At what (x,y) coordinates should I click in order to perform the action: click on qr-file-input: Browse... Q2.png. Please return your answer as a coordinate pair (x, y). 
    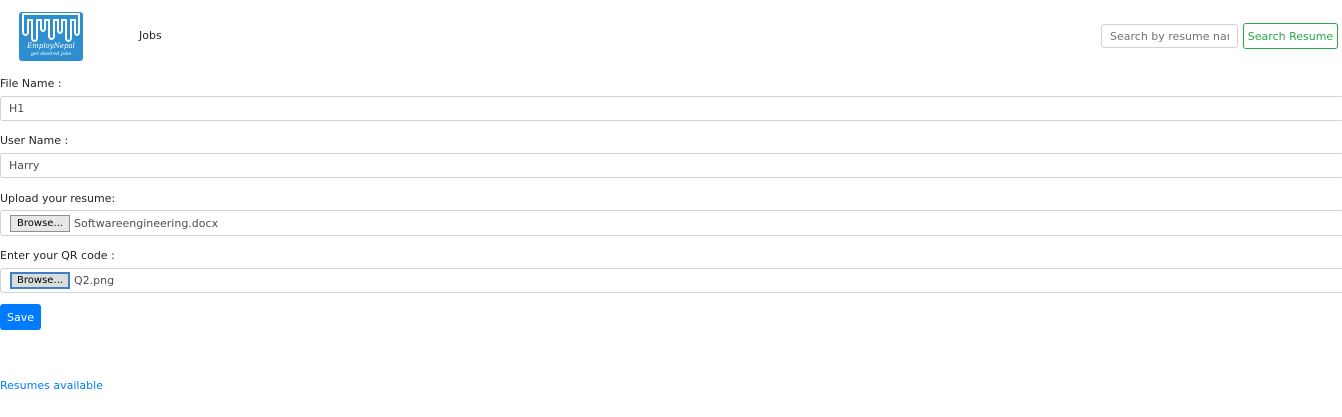
    Looking at the image, I should click on (671, 280).